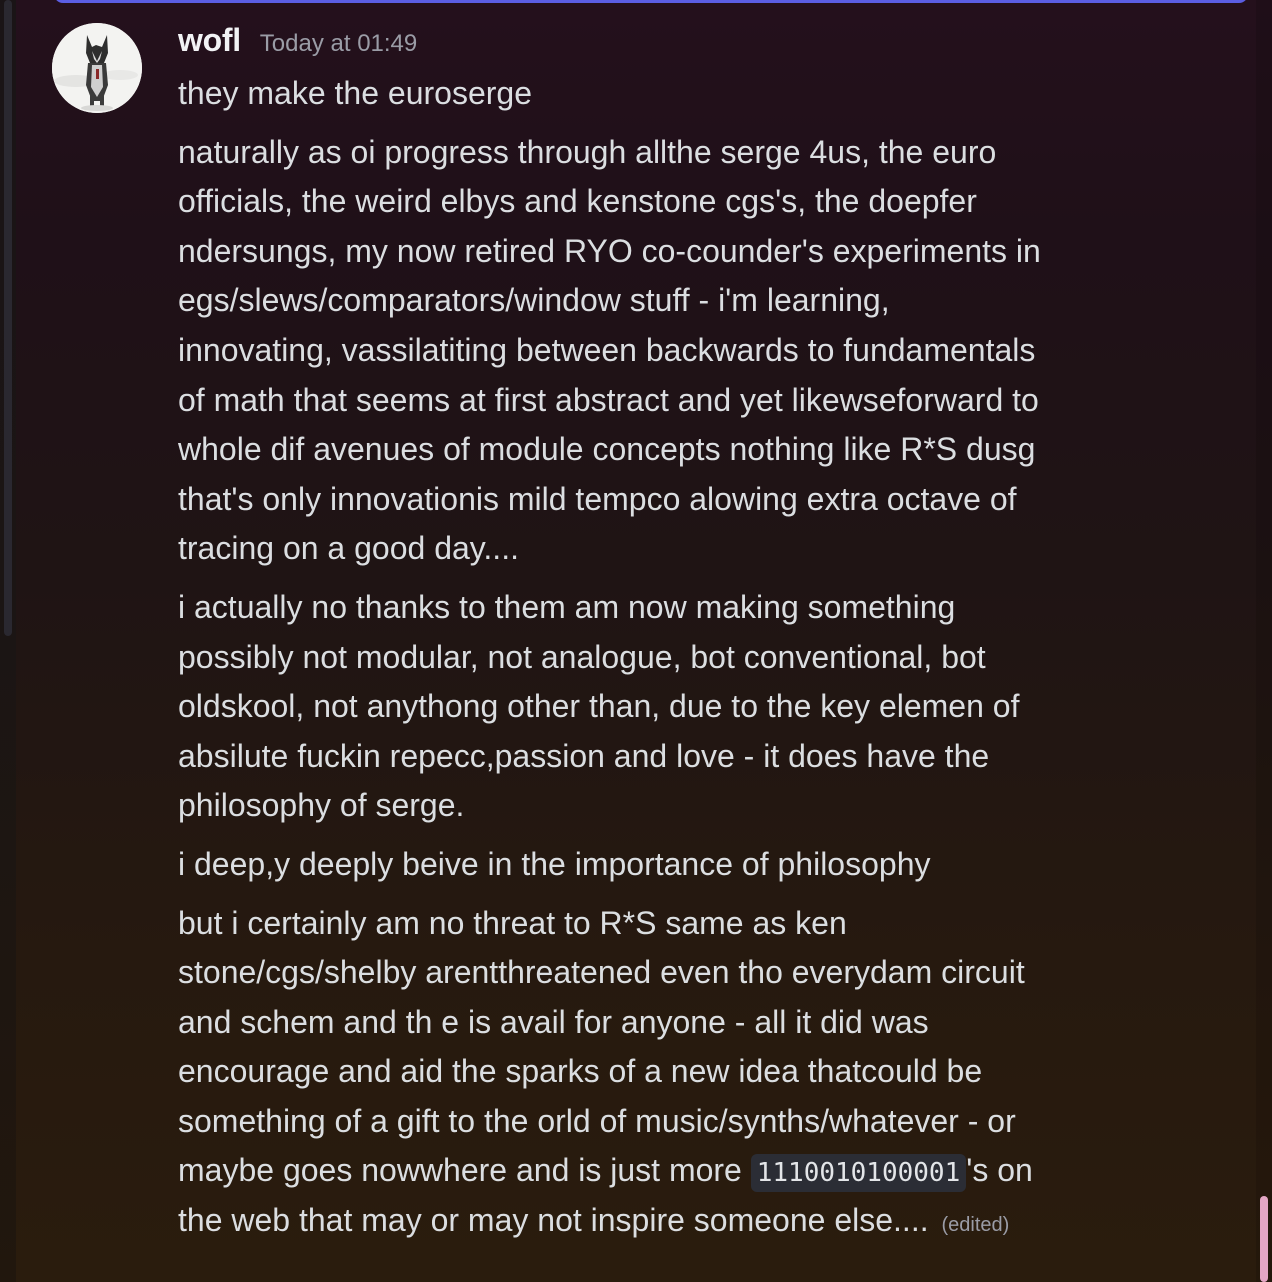 Image resolution: width=1272 pixels, height=1282 pixels. Describe the element at coordinates (209, 40) in the screenshot. I see `username: wofl` at that location.